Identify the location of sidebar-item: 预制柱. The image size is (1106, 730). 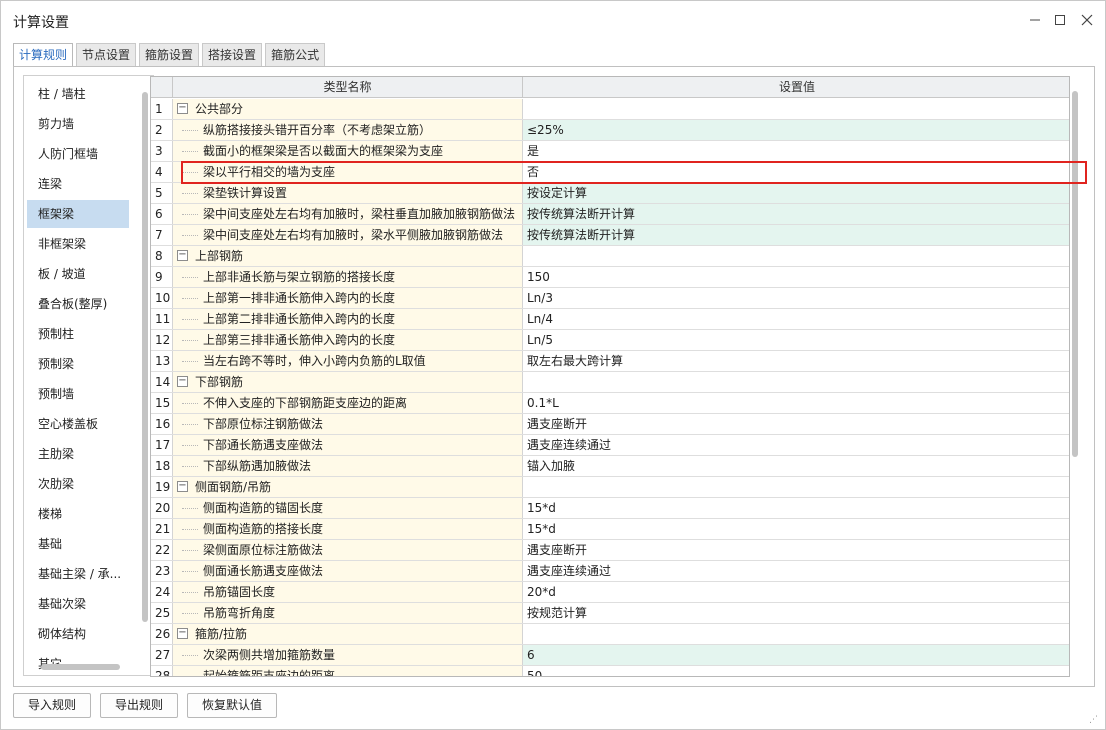
(78, 334).